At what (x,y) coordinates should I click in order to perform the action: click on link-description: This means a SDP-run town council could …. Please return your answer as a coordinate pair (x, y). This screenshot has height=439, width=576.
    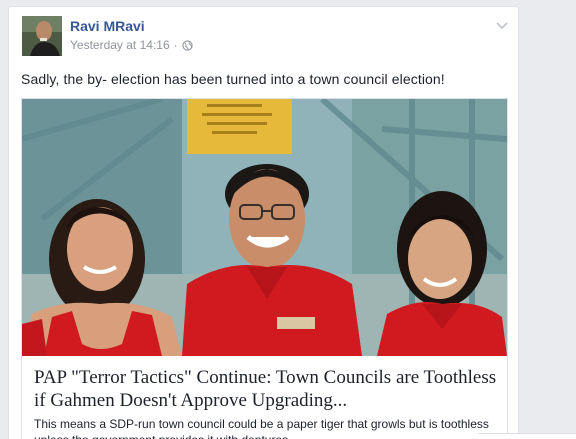
    Looking at the image, I should click on (261, 428).